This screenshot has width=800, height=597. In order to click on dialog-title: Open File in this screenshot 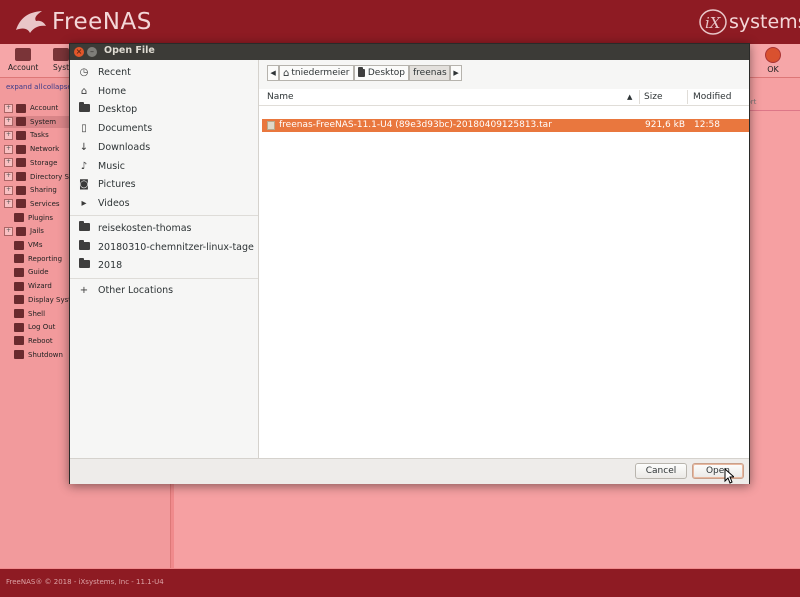, I will do `click(129, 50)`.